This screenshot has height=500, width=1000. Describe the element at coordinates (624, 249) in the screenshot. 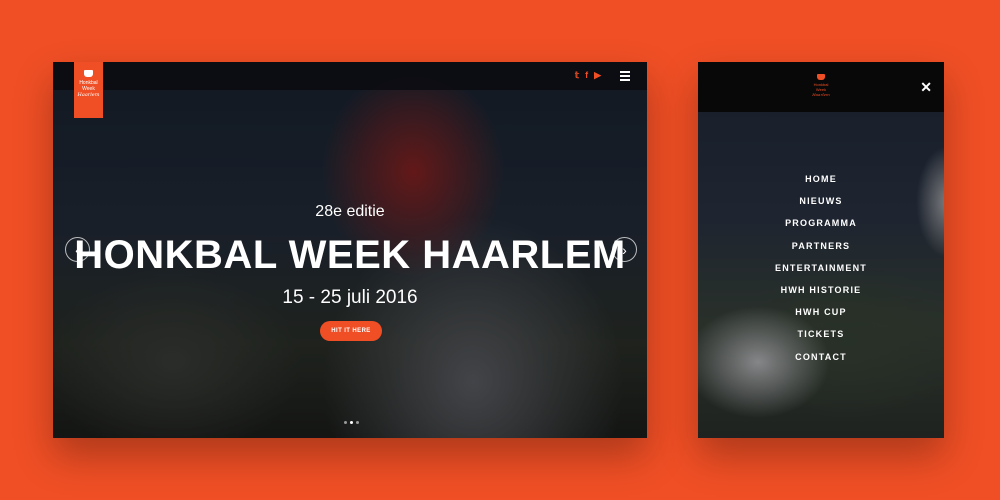

I see `slider-next-arrow-icon: ›` at that location.